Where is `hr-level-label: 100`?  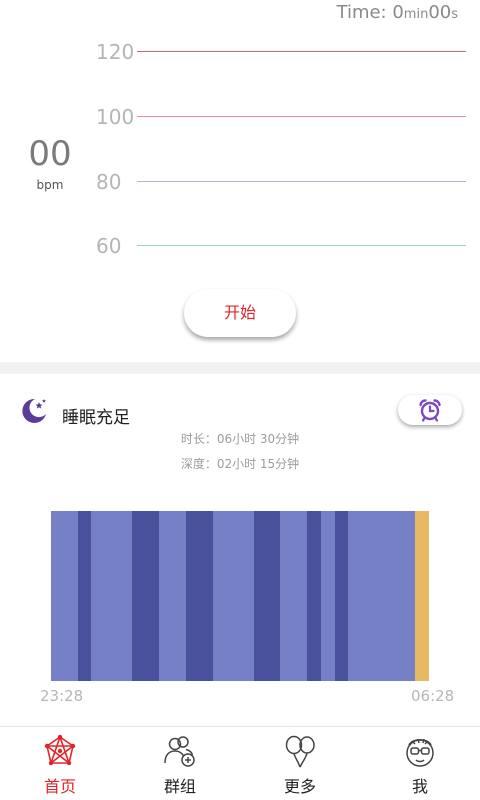
hr-level-label: 100 is located at coordinates (115, 117).